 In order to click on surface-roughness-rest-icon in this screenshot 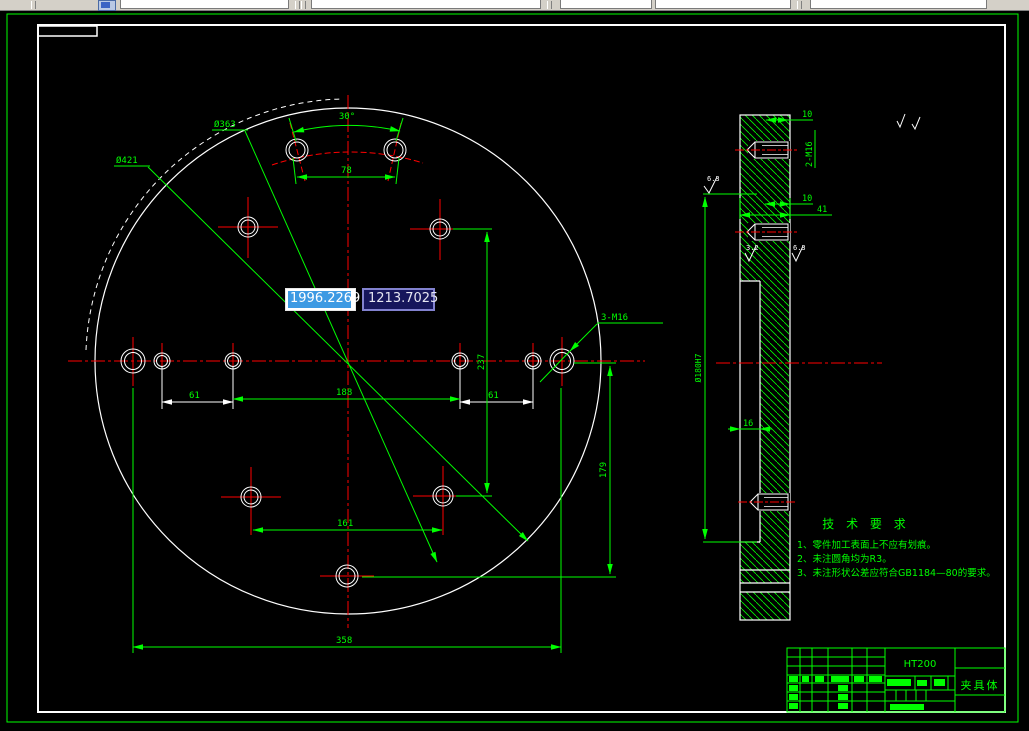, I will do `click(908, 122)`.